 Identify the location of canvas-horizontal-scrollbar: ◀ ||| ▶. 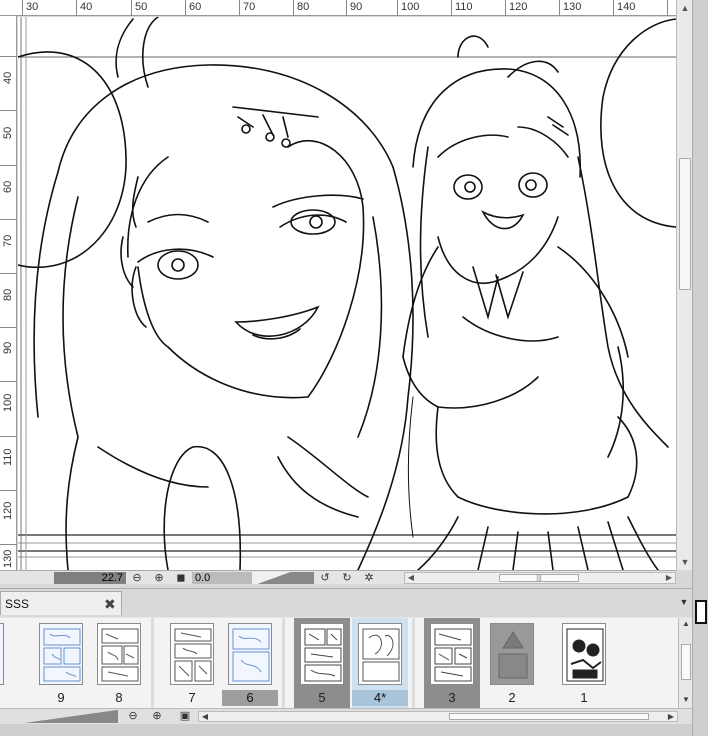
(540, 578).